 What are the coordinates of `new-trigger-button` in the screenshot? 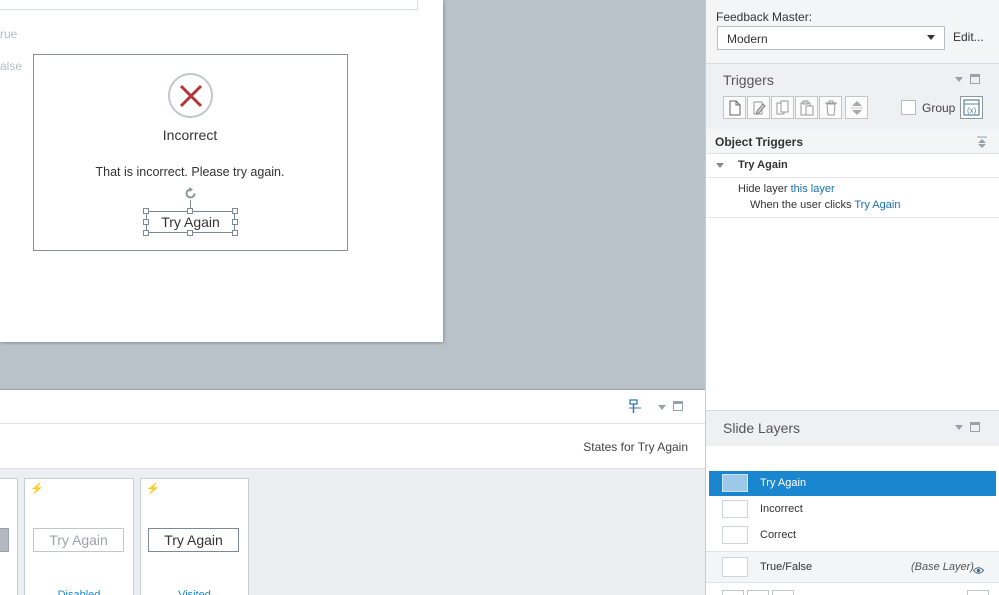 It's located at (734, 107).